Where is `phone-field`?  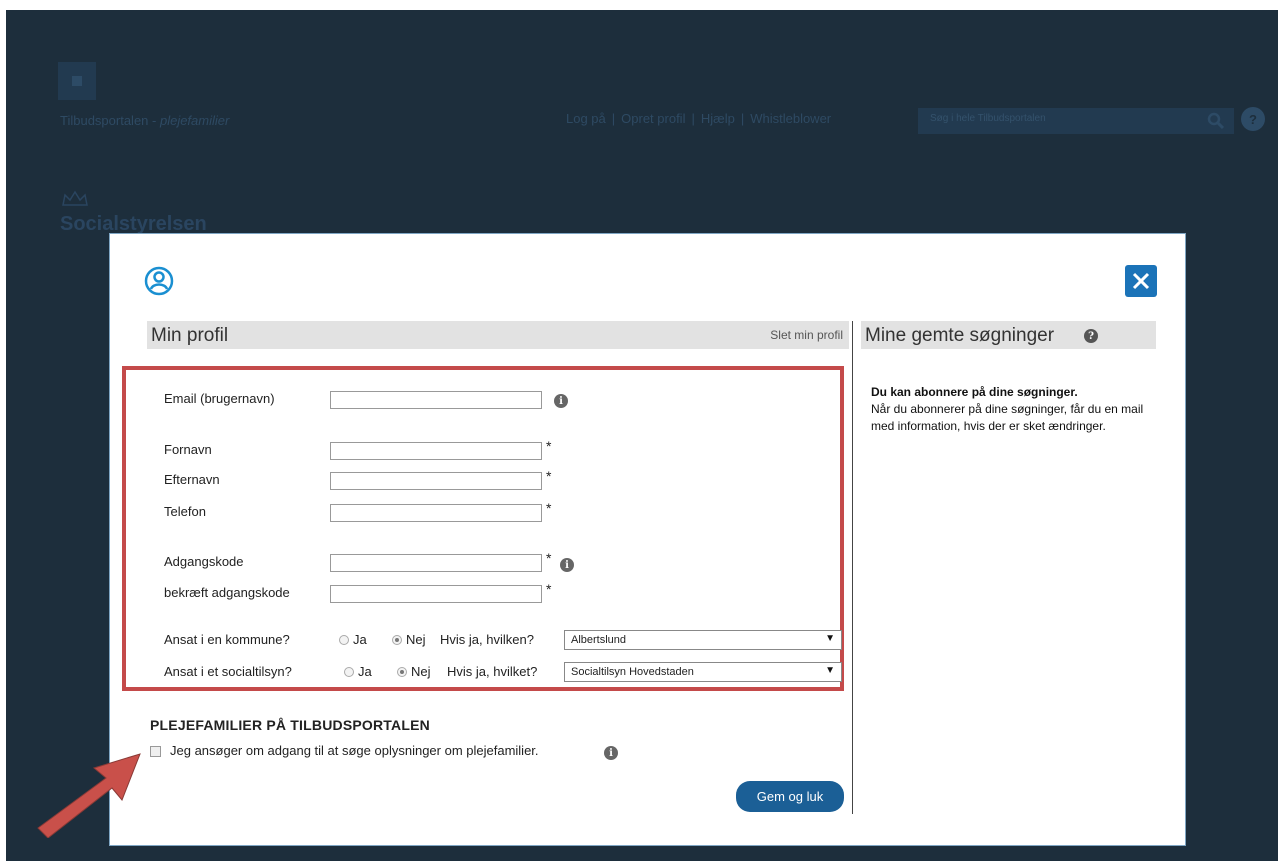 phone-field is located at coordinates (436, 513).